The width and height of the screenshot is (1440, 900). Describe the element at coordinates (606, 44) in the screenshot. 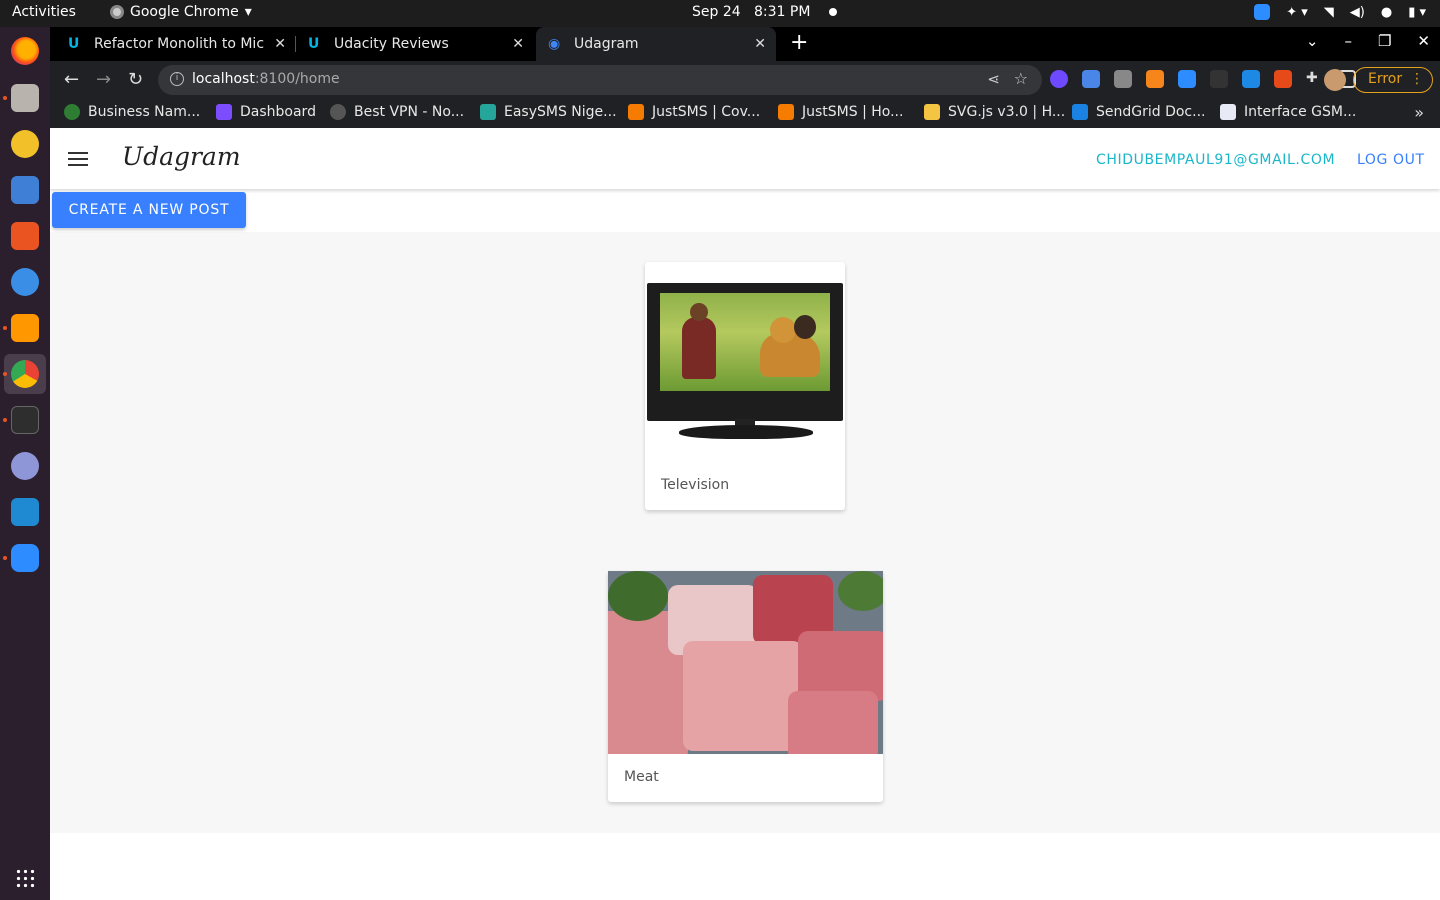

I see `tab-title: Udagram` at that location.